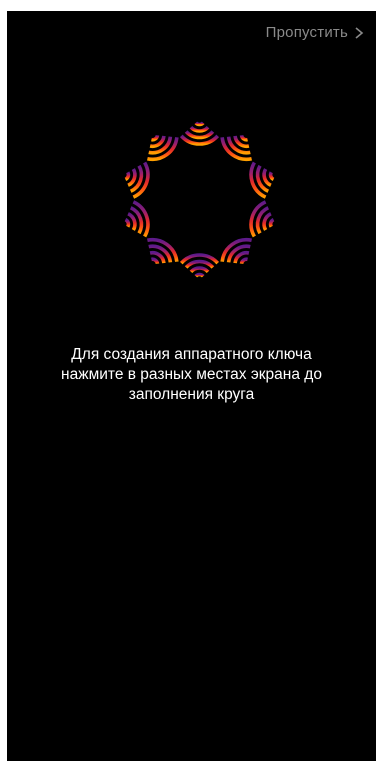 Image resolution: width=382 pixels, height=761 pixels. Describe the element at coordinates (359, 33) in the screenshot. I see `chevron-right-icon` at that location.